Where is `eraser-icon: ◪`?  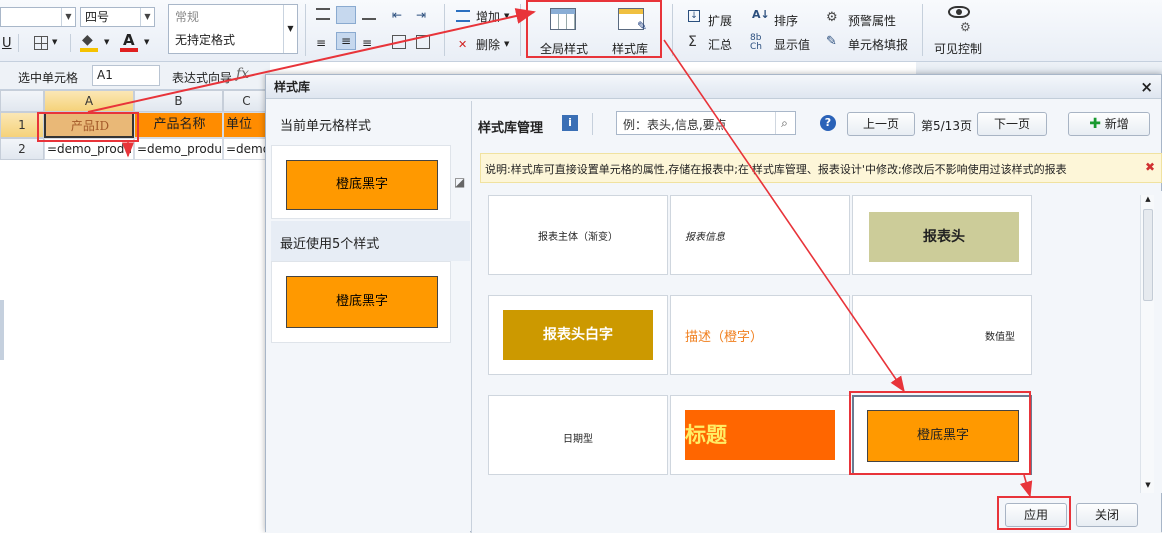
eraser-icon: ◪ is located at coordinates (459, 182).